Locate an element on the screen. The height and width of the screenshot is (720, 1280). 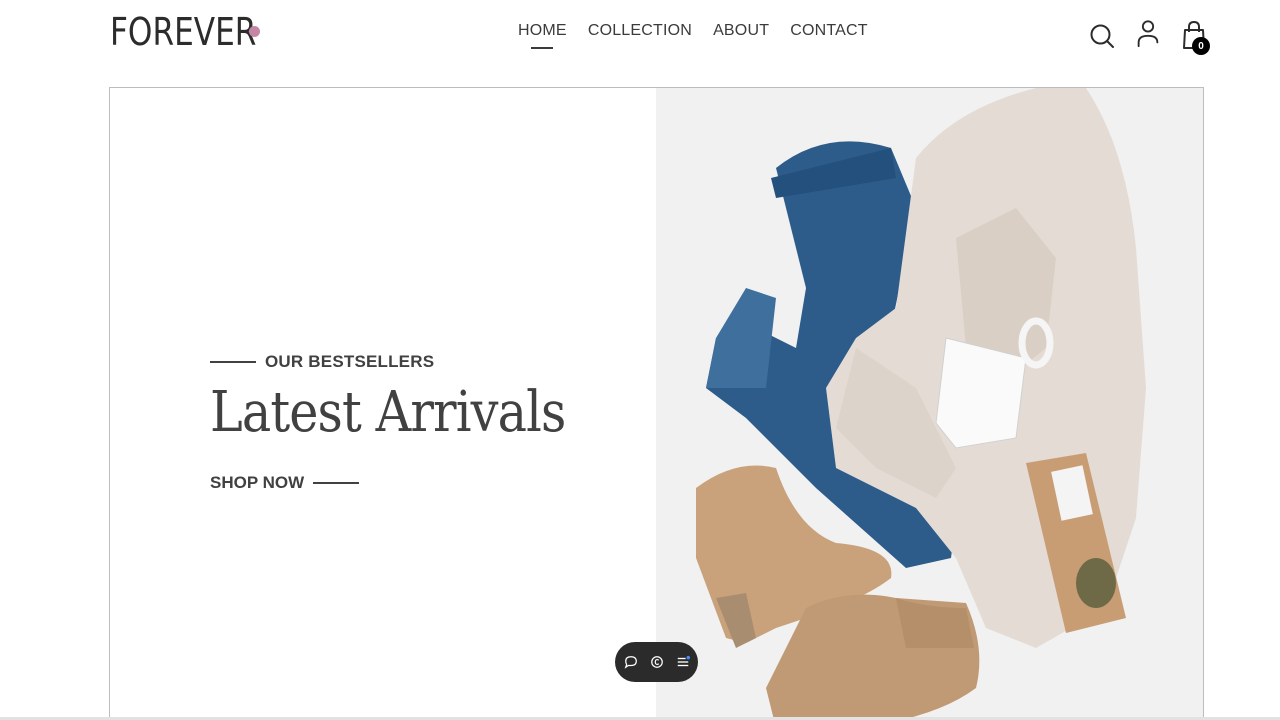
nav-collection: COLLECTION is located at coordinates (640, 31).